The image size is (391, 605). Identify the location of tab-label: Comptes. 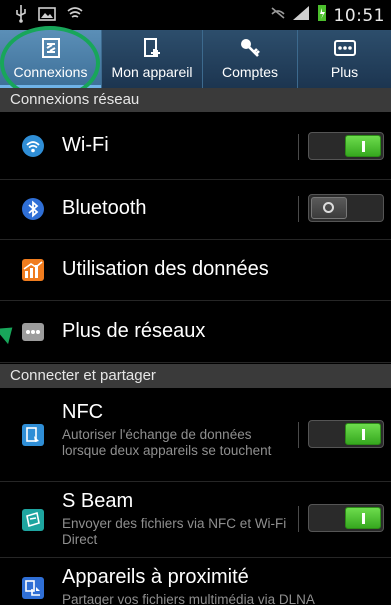
(250, 72).